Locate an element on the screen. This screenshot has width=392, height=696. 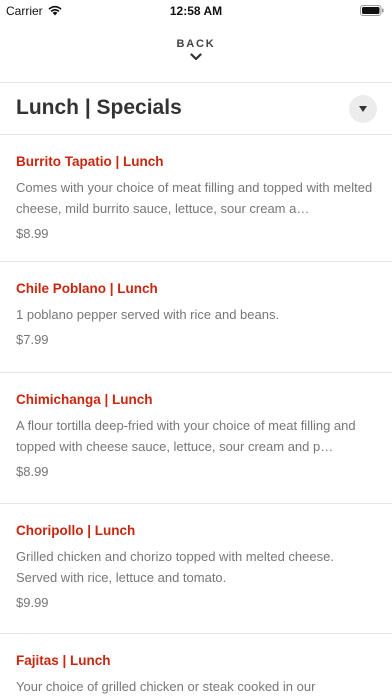
item-name: Chile Poblano | Lunch is located at coordinates (87, 288).